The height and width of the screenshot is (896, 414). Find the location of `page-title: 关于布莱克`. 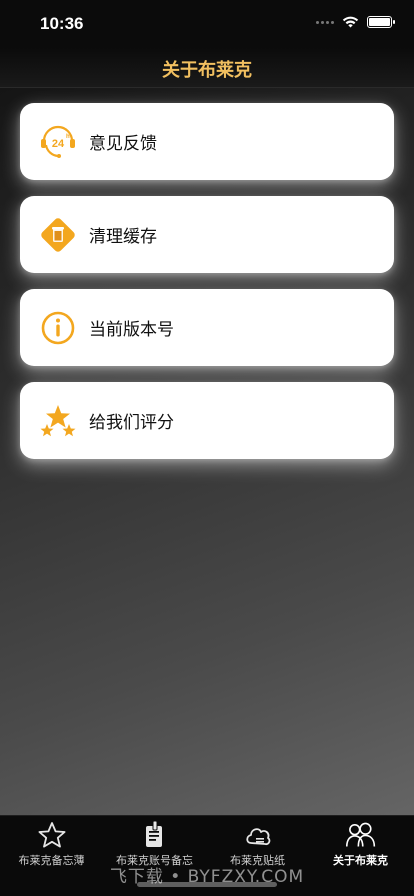

page-title: 关于布莱克 is located at coordinates (207, 70).